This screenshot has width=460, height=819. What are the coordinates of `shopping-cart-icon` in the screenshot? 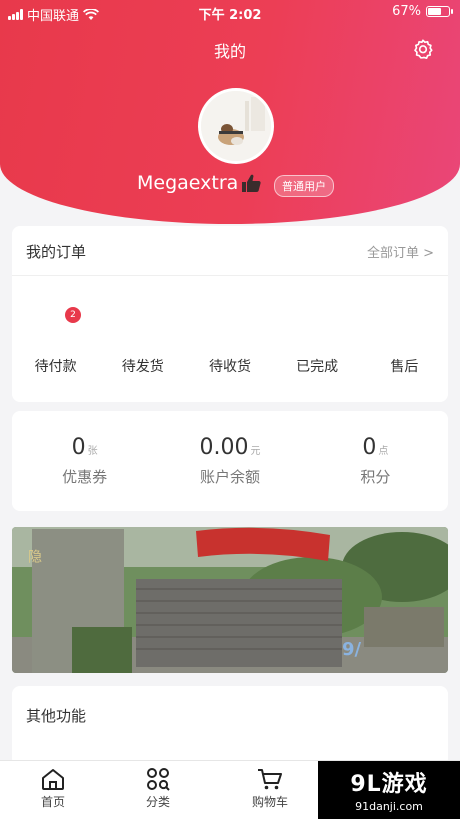 It's located at (270, 779).